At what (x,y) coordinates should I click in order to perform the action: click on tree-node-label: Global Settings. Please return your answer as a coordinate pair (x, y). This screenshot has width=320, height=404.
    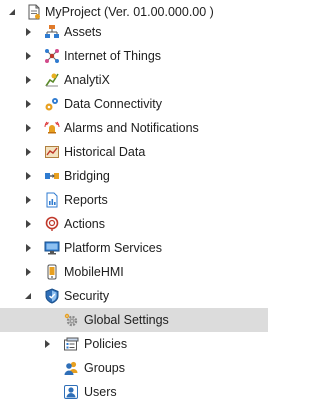
    Looking at the image, I should click on (126, 320).